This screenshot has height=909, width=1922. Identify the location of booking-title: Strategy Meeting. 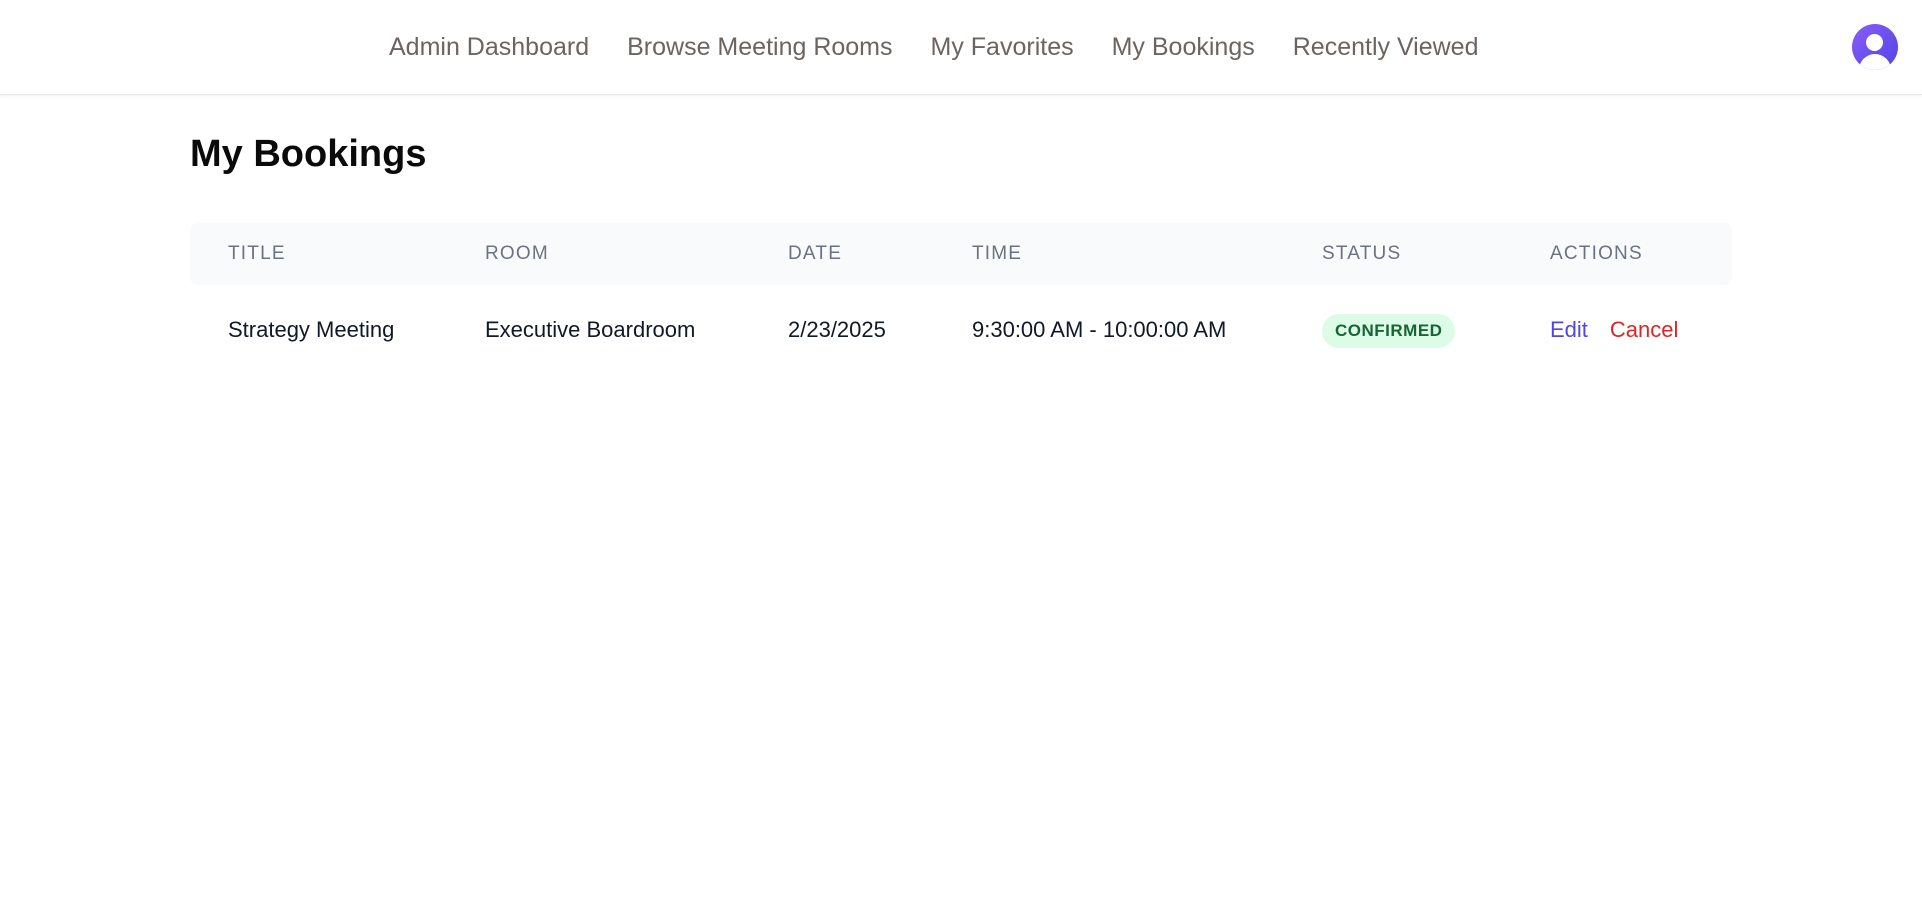
(311, 329).